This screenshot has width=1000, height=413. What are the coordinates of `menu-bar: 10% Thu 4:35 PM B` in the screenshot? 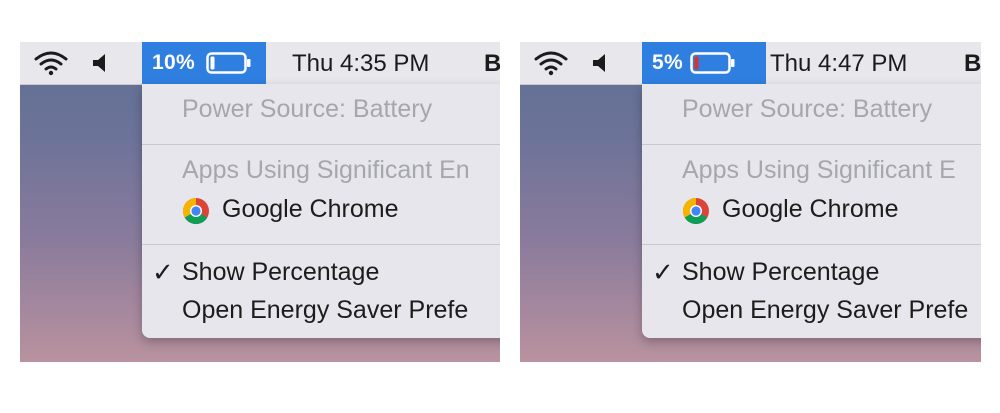 It's located at (260, 63).